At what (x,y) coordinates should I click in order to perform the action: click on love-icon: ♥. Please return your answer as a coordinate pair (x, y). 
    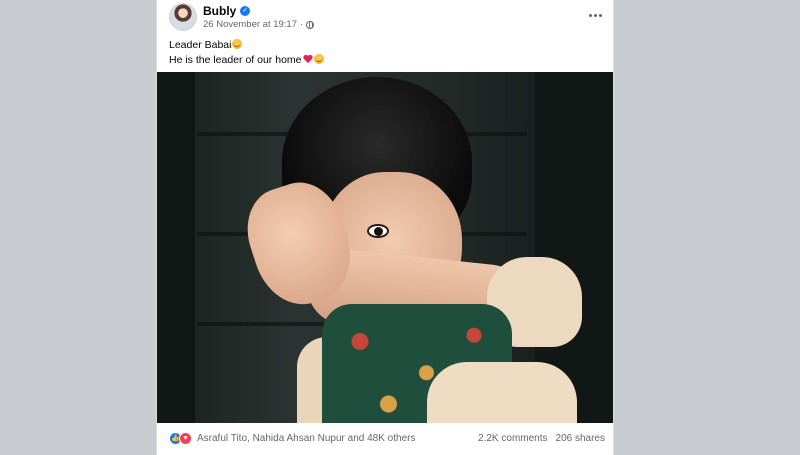
    Looking at the image, I should click on (185, 438).